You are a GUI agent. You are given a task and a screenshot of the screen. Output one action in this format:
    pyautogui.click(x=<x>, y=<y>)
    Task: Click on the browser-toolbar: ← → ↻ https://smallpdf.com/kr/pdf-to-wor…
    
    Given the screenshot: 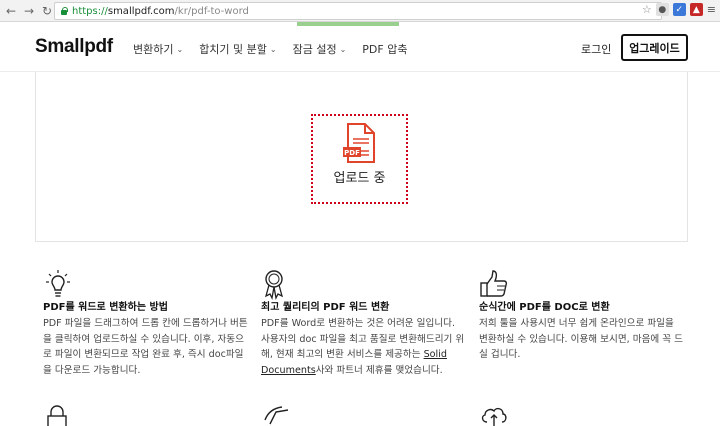 What is the action you would take?
    pyautogui.click(x=360, y=11)
    